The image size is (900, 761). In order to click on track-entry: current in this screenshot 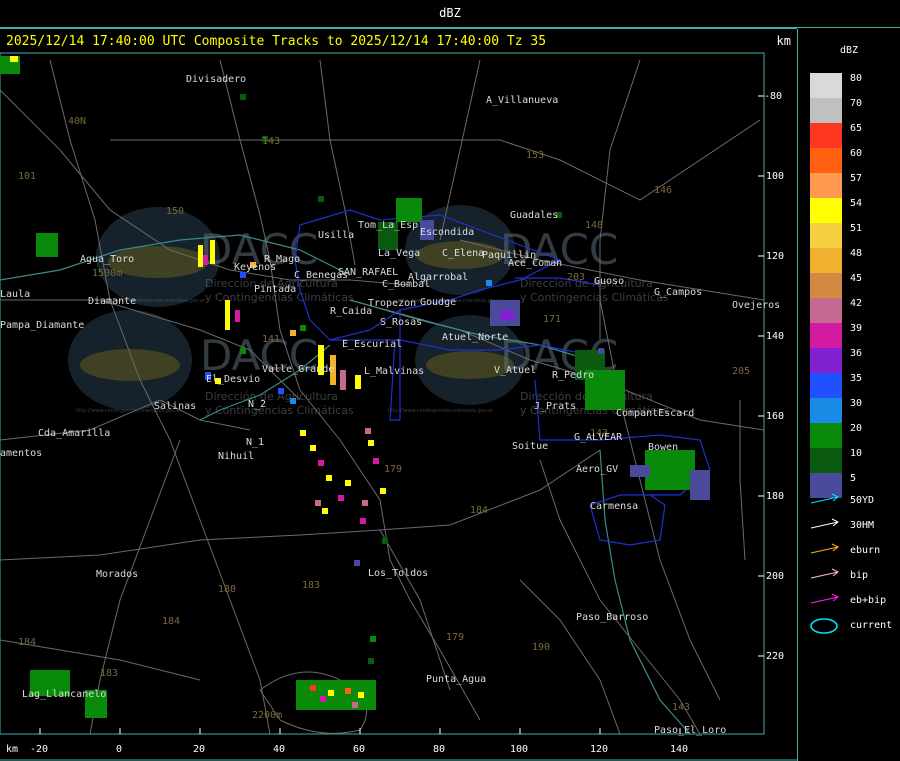, I will do `click(854, 625)`.